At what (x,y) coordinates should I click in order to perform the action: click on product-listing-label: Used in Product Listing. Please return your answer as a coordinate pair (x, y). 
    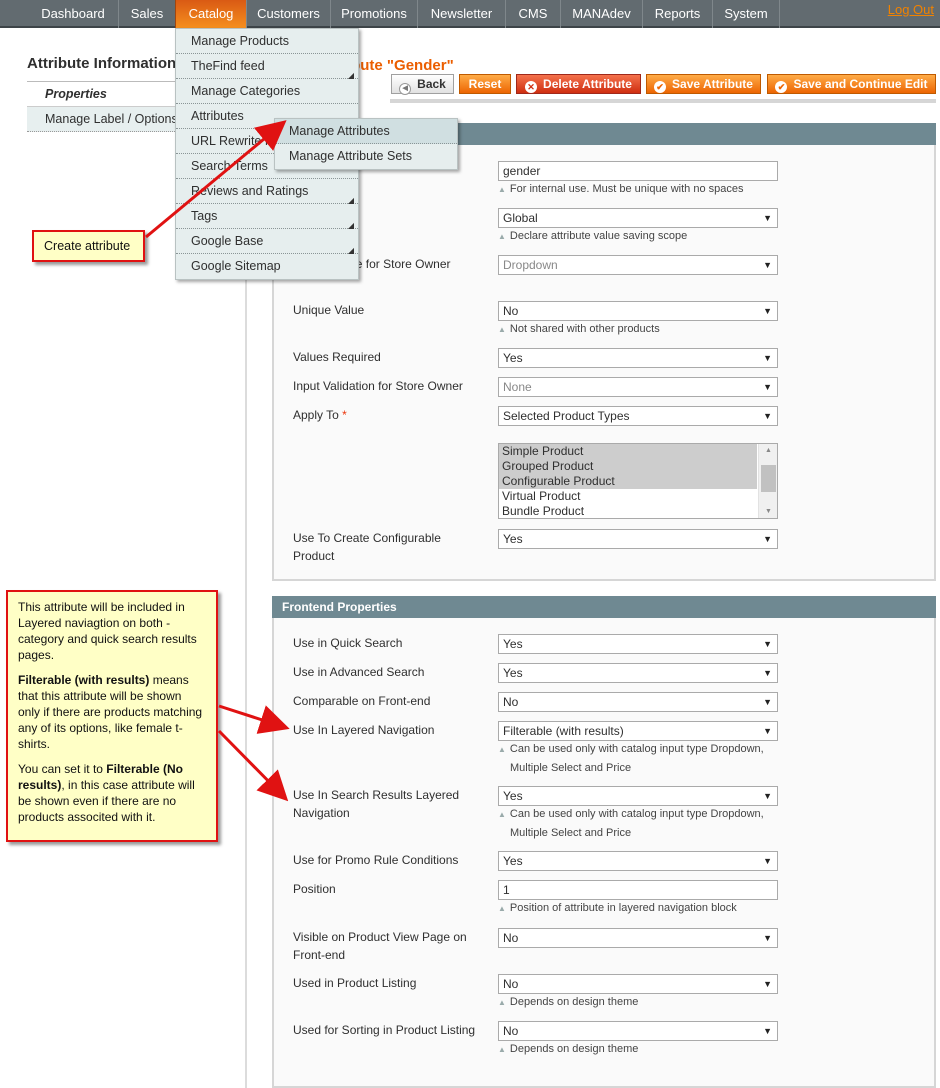
    Looking at the image, I should click on (355, 983).